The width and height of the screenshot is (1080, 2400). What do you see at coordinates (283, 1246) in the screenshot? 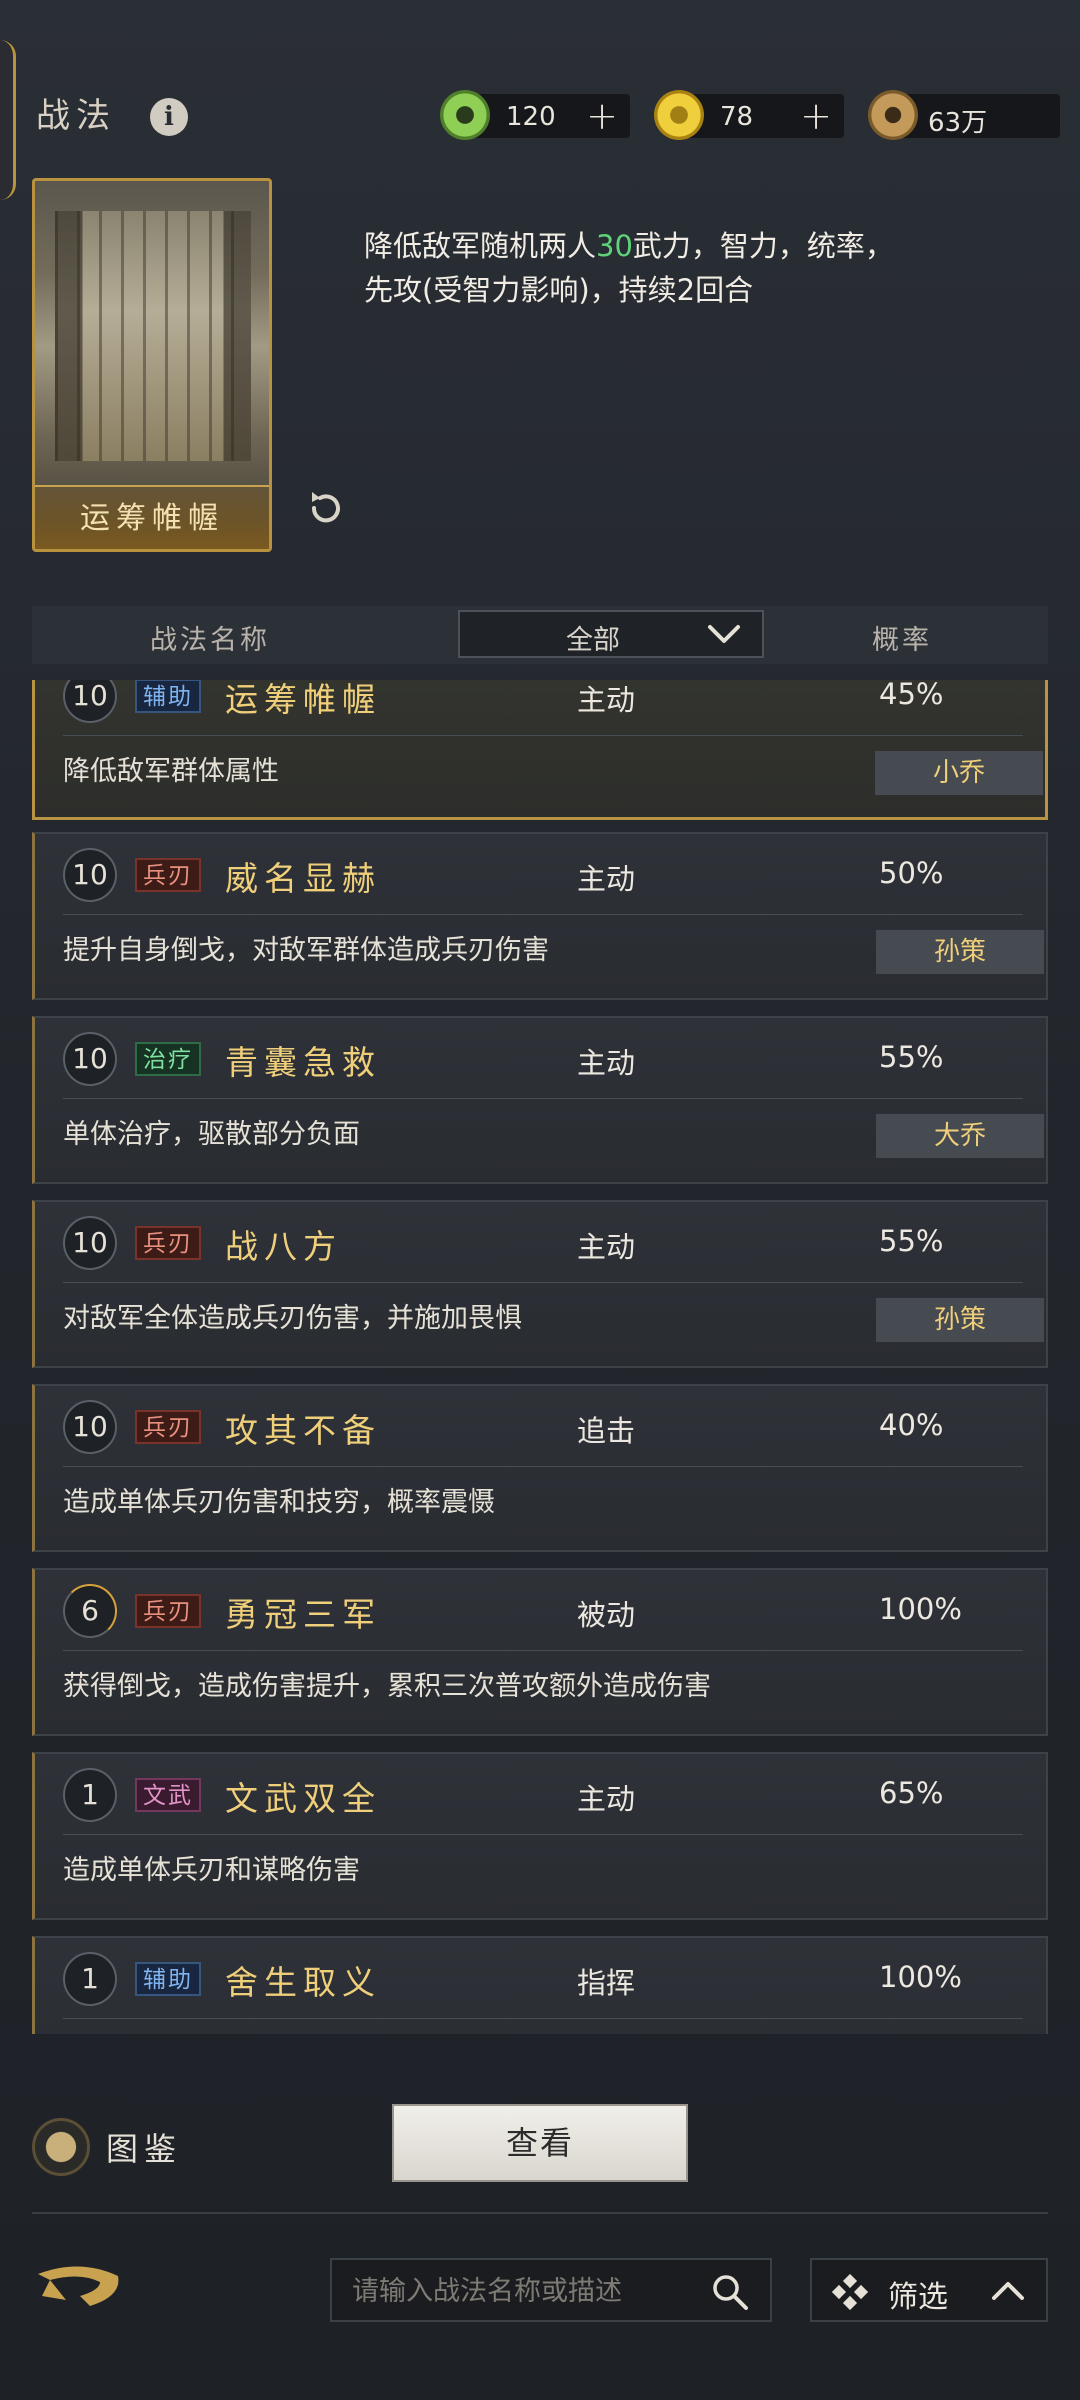
I see `skill-name: 战八方` at bounding box center [283, 1246].